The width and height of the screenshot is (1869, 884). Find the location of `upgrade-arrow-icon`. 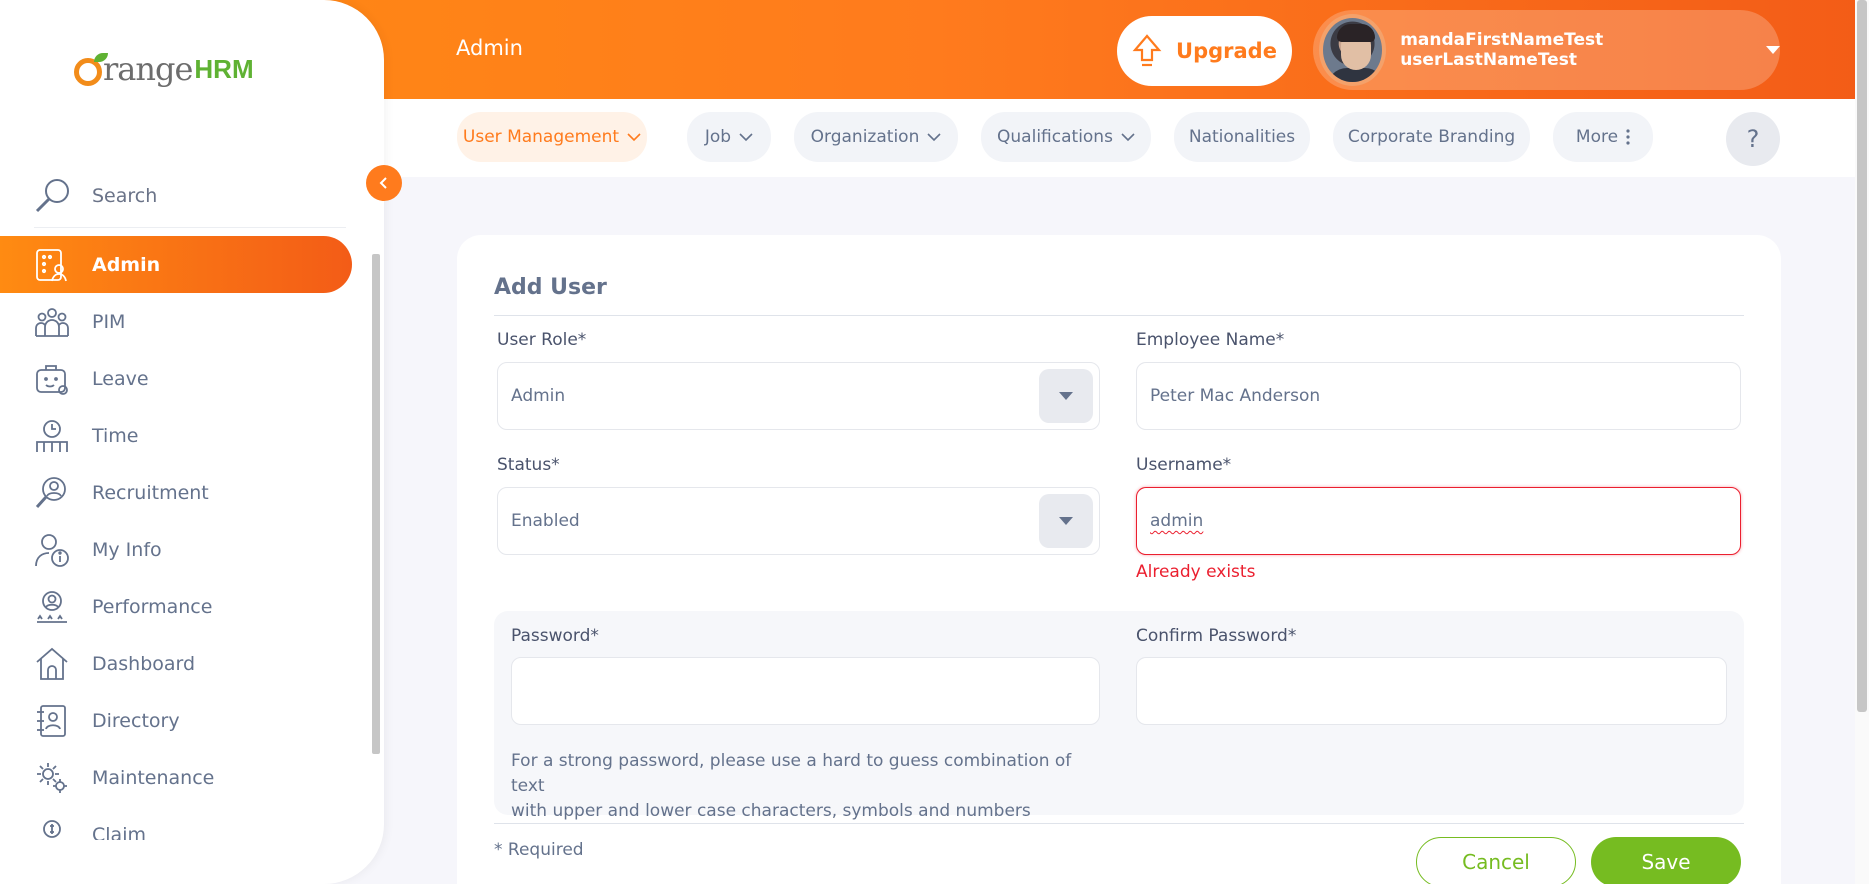

upgrade-arrow-icon is located at coordinates (1147, 50).